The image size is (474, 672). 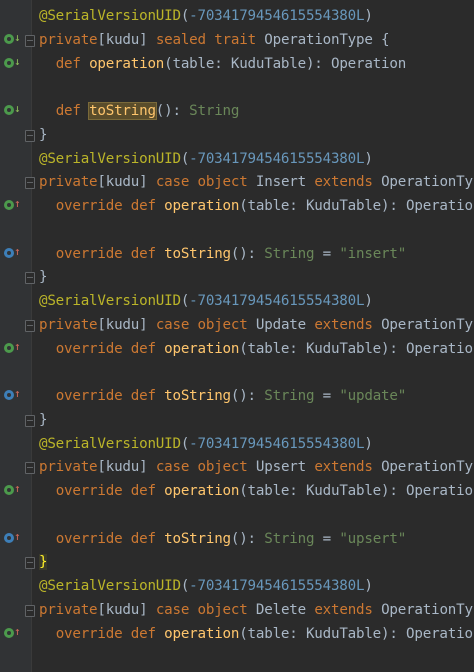 I want to click on code-token: ():, so click(x=247, y=538).